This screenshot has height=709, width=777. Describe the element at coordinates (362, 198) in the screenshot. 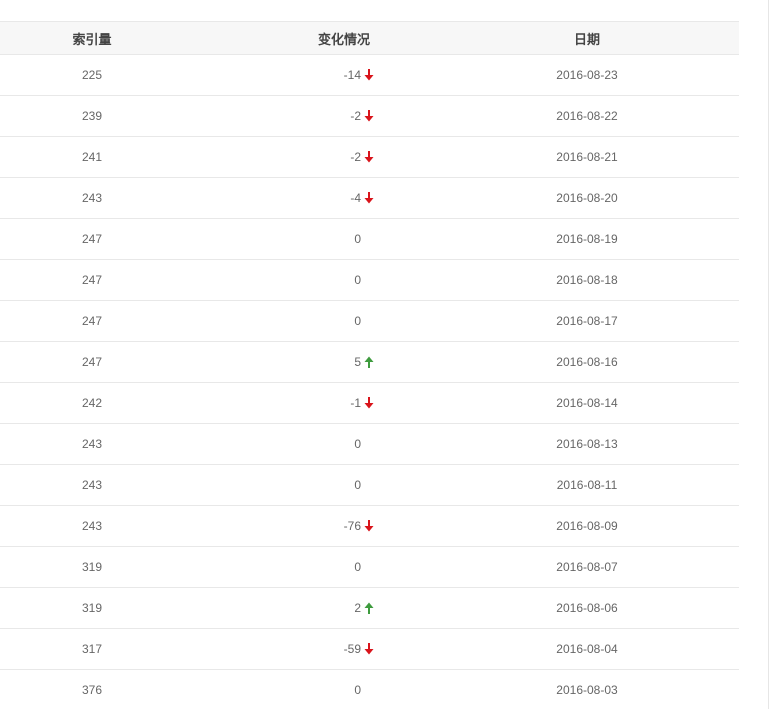

I see `change-wrapper: -4` at that location.